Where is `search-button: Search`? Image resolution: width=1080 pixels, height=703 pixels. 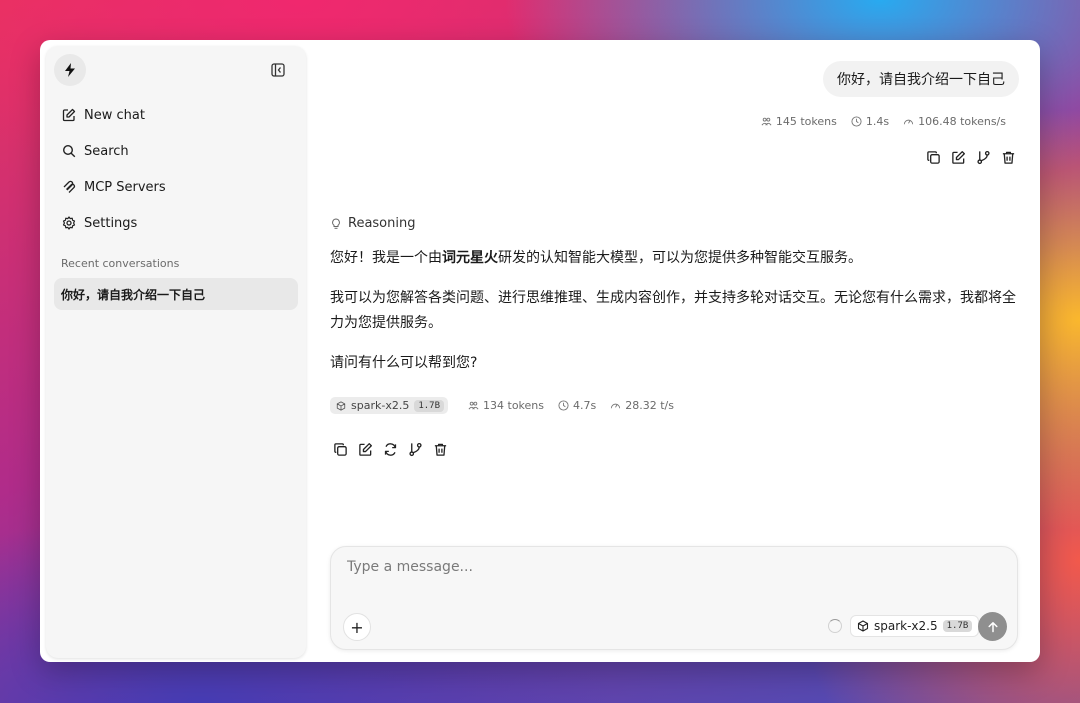
search-button: Search is located at coordinates (95, 151).